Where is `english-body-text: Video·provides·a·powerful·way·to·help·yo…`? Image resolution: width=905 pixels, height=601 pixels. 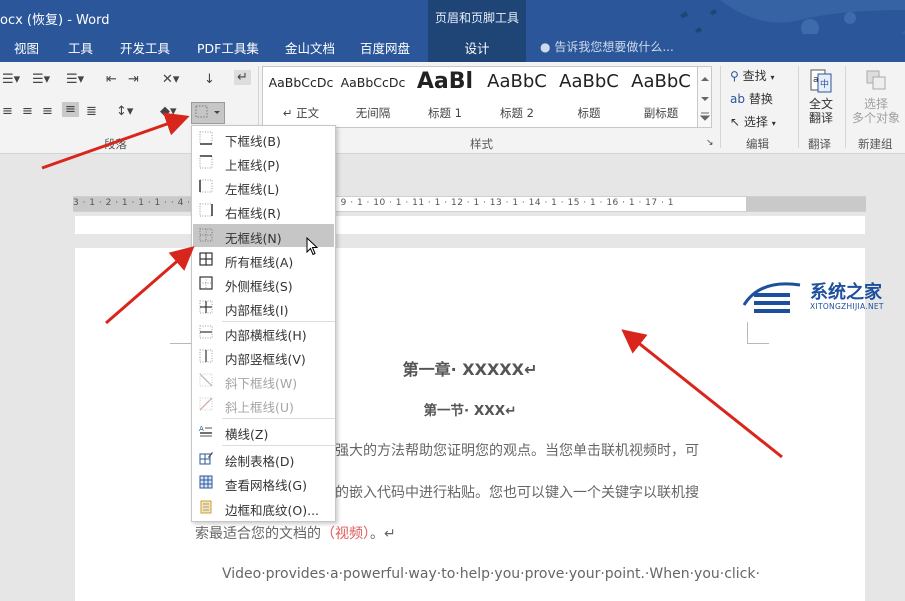
english-body-text: Video·provides·a·powerful·way·to·help·yo… is located at coordinates (491, 574).